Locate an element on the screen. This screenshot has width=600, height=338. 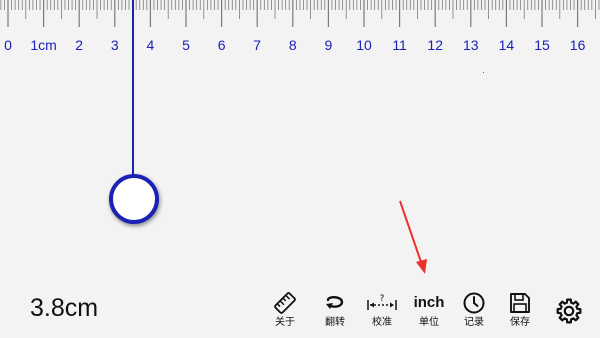
calibrate-icon: ? is located at coordinates (382, 302).